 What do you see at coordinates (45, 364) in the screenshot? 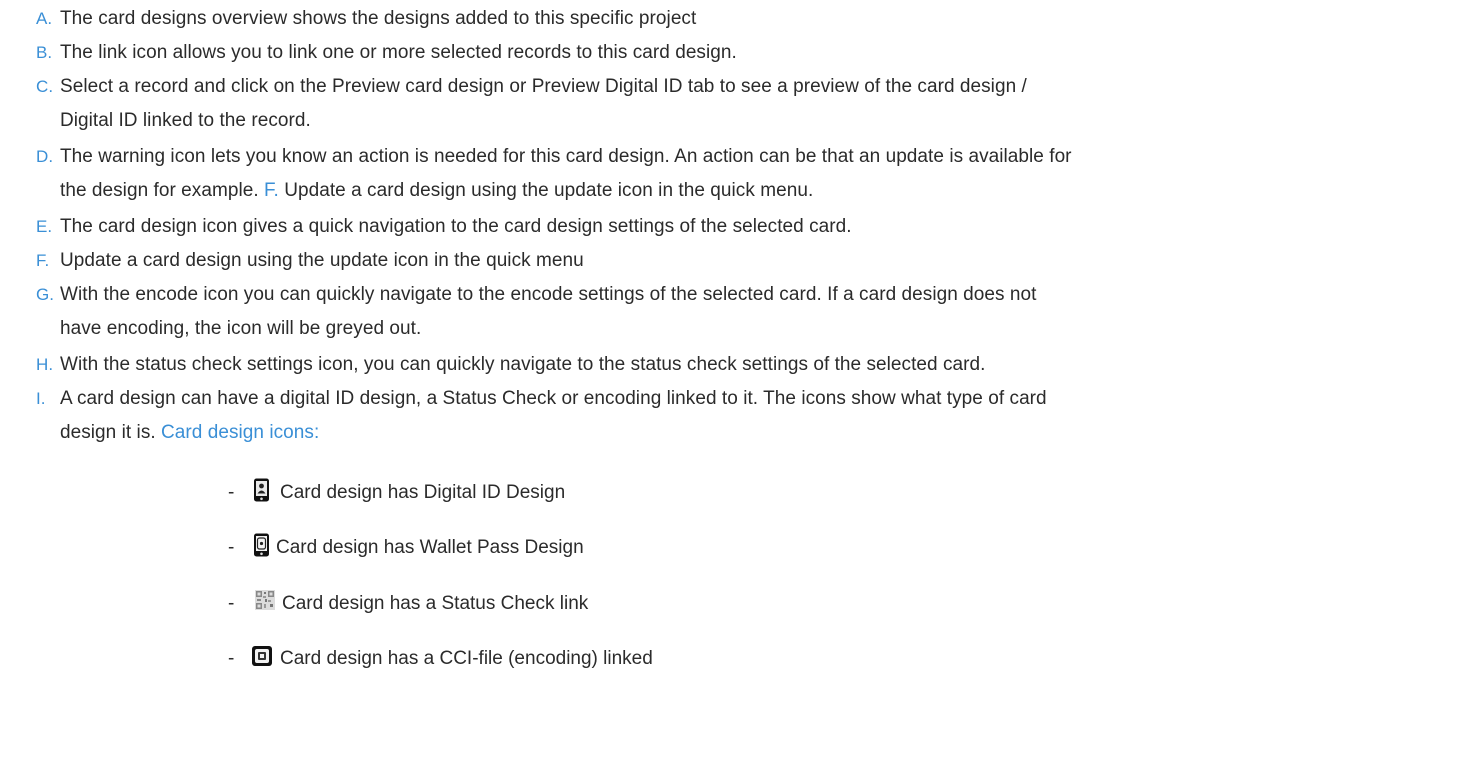
I see `list-letter: H.` at bounding box center [45, 364].